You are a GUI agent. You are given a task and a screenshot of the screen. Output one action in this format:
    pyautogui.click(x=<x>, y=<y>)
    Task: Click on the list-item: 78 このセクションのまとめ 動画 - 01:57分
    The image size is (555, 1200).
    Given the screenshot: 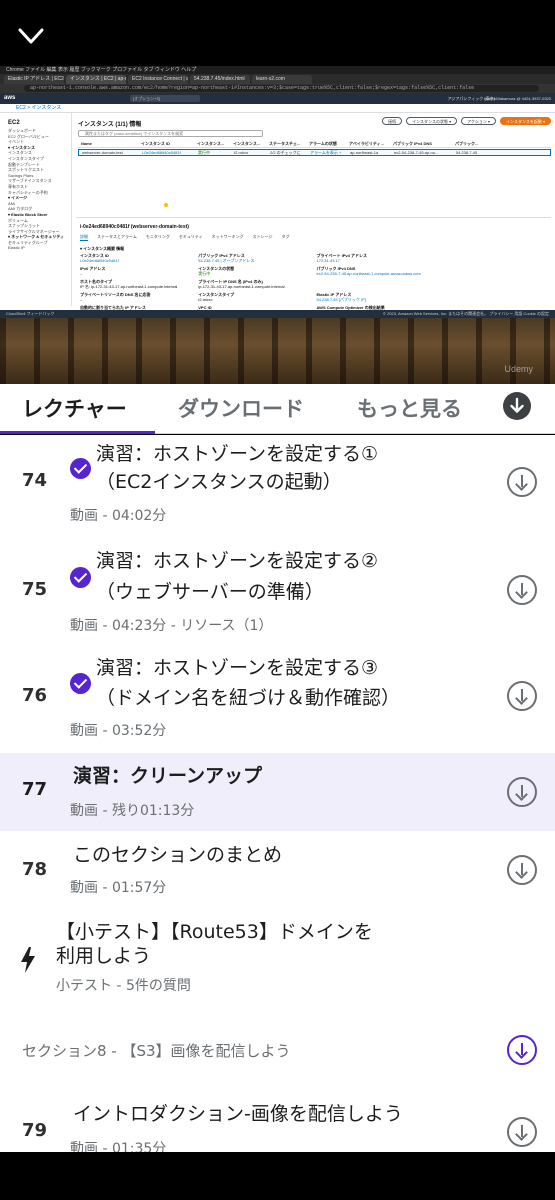 What is the action you would take?
    pyautogui.click(x=277, y=872)
    